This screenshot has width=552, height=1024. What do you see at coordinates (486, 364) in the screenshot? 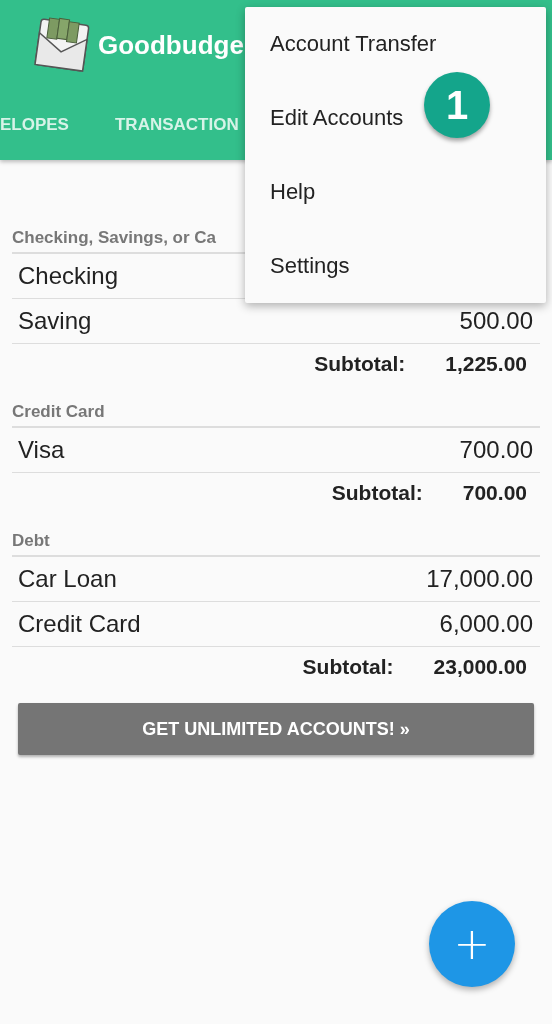
I see `subtotal-amount: 1,225.00` at bounding box center [486, 364].